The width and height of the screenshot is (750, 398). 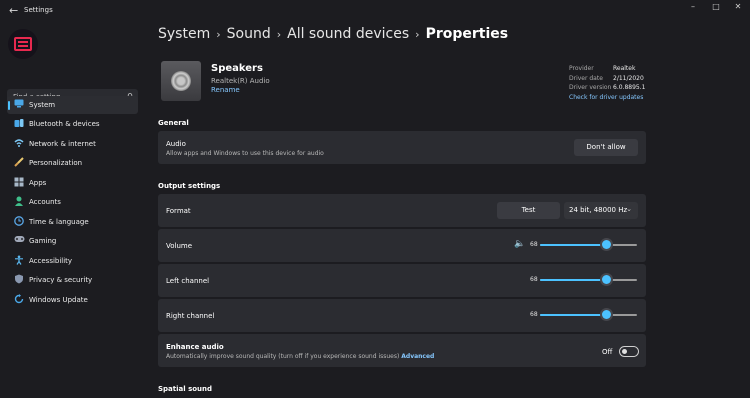 What do you see at coordinates (19, 280) in the screenshot?
I see `shield-icon` at bounding box center [19, 280].